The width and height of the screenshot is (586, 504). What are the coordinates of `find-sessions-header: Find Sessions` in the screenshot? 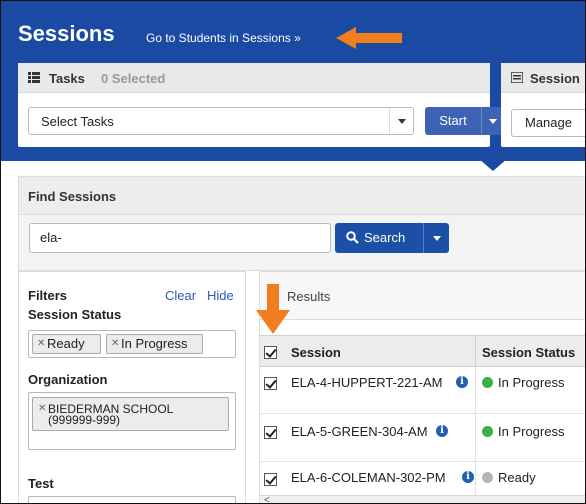 It's located at (302, 196).